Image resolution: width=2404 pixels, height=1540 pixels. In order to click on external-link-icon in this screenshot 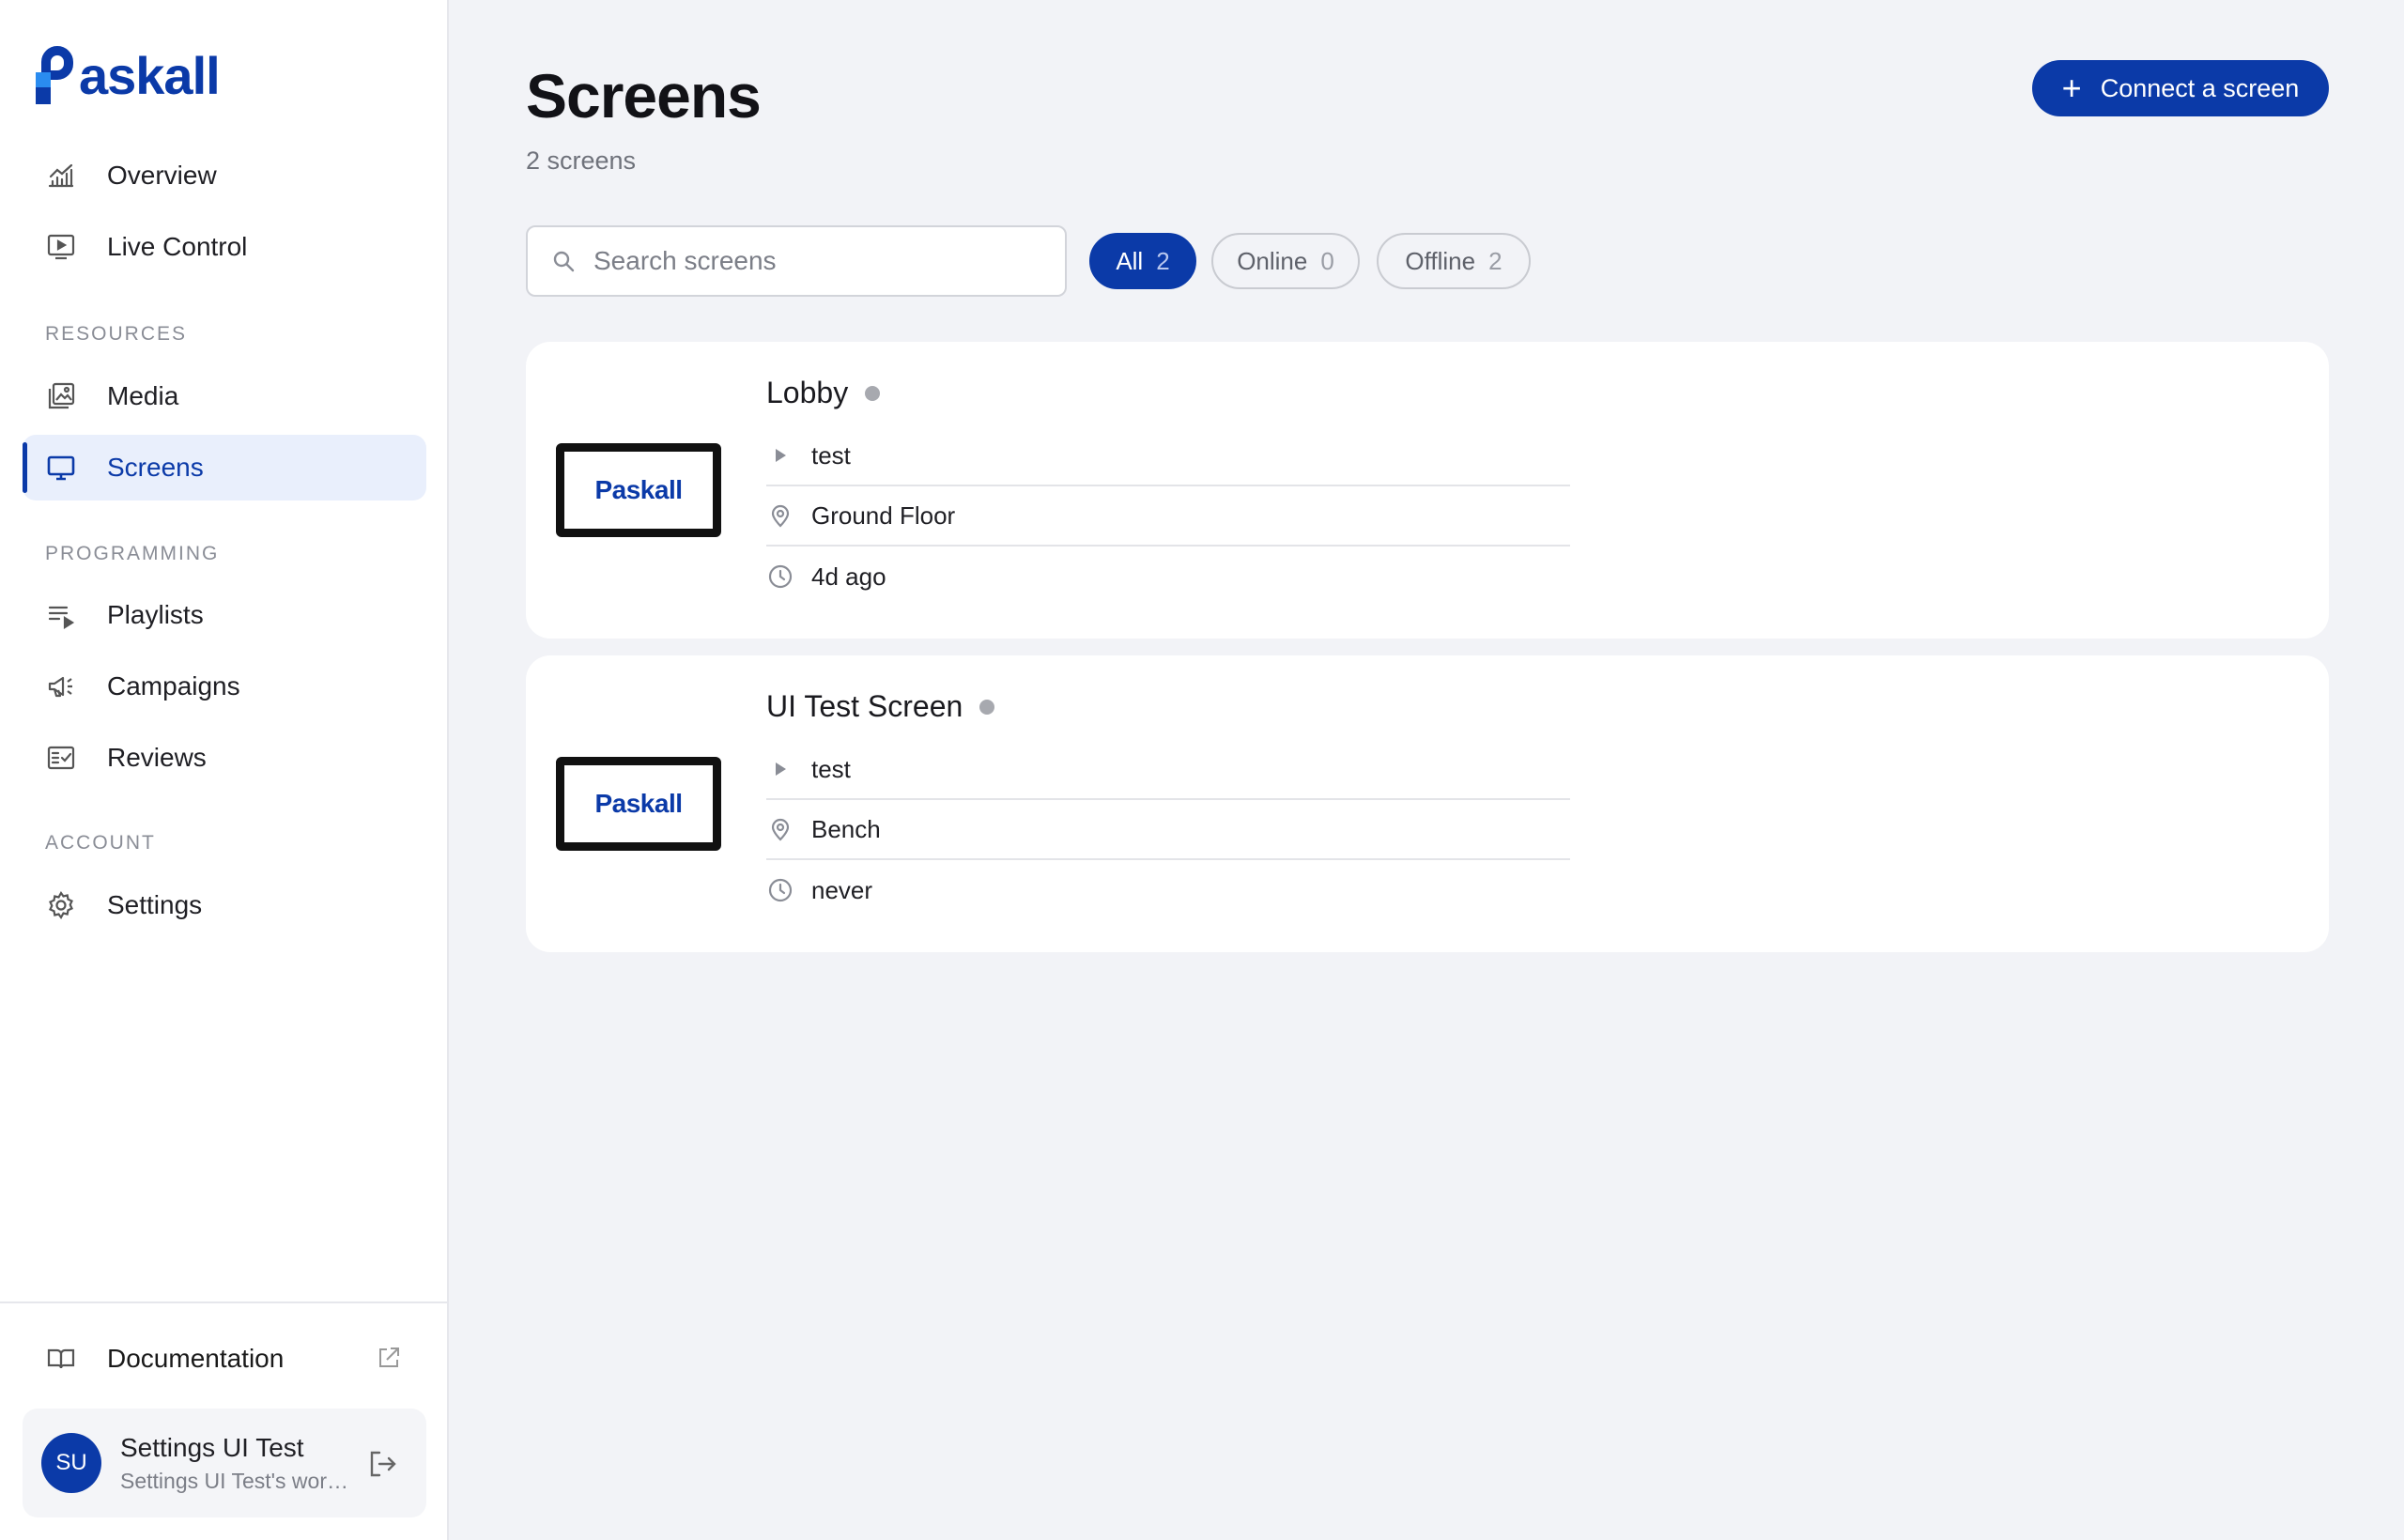, I will do `click(390, 1359)`.